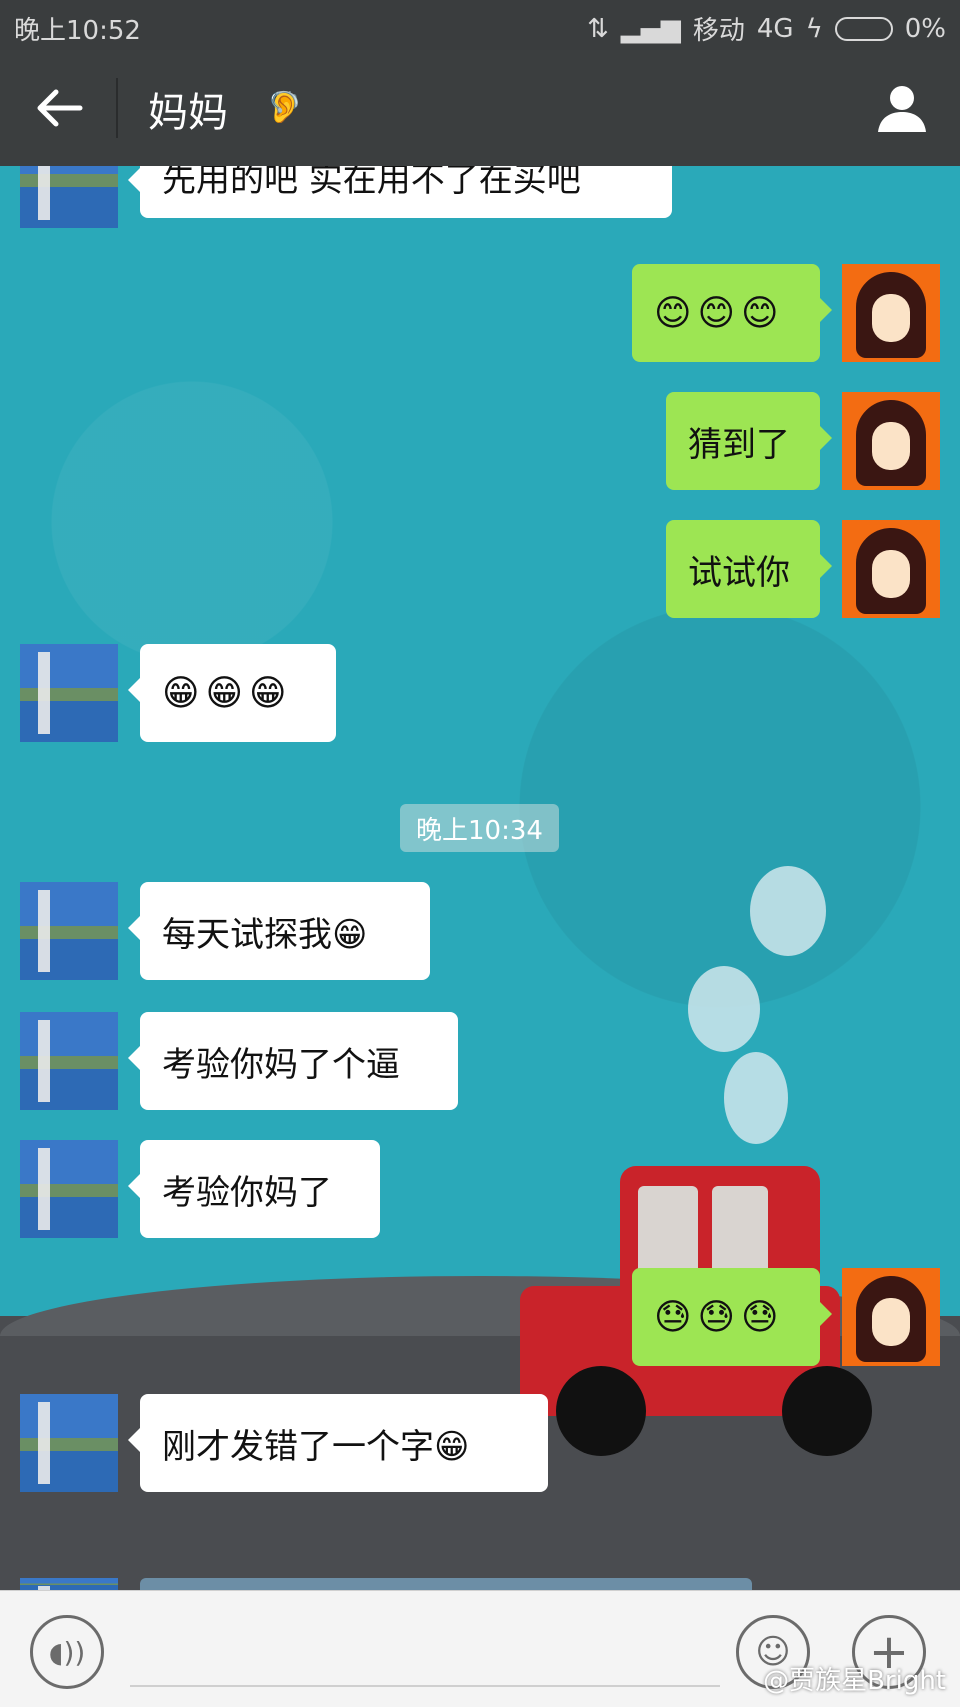  I want to click on message-bubble: 考验你妈了个逼, so click(293, 1061).